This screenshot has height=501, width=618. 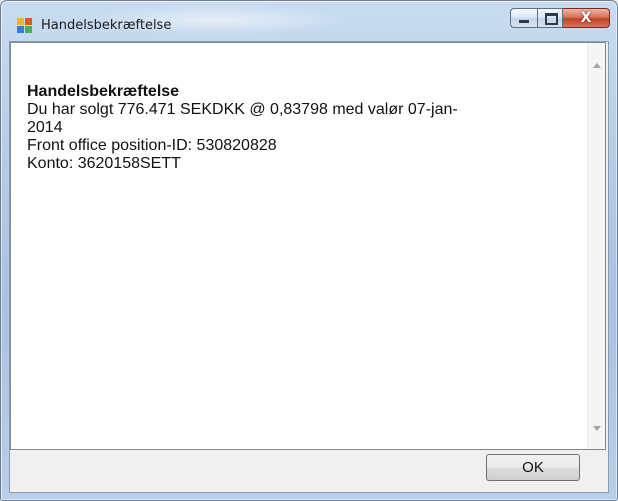 I want to click on app-window-icon, so click(x=25, y=26).